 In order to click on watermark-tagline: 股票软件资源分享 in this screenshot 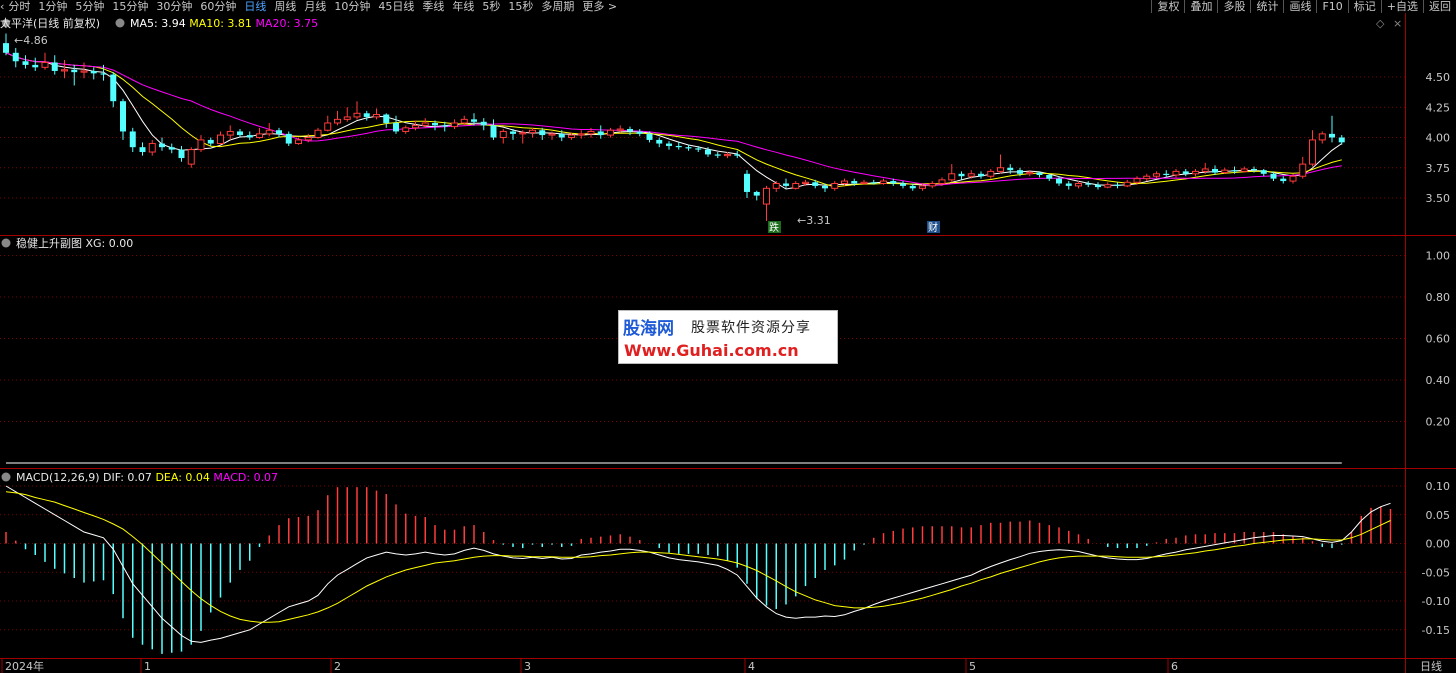, I will do `click(751, 328)`.